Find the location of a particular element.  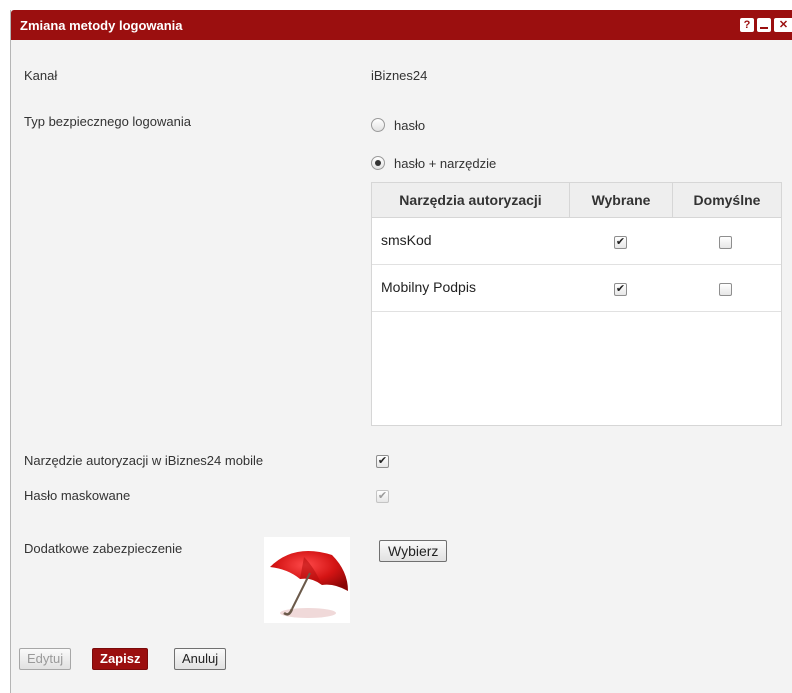

header-selected: Wybrane is located at coordinates (621, 200).